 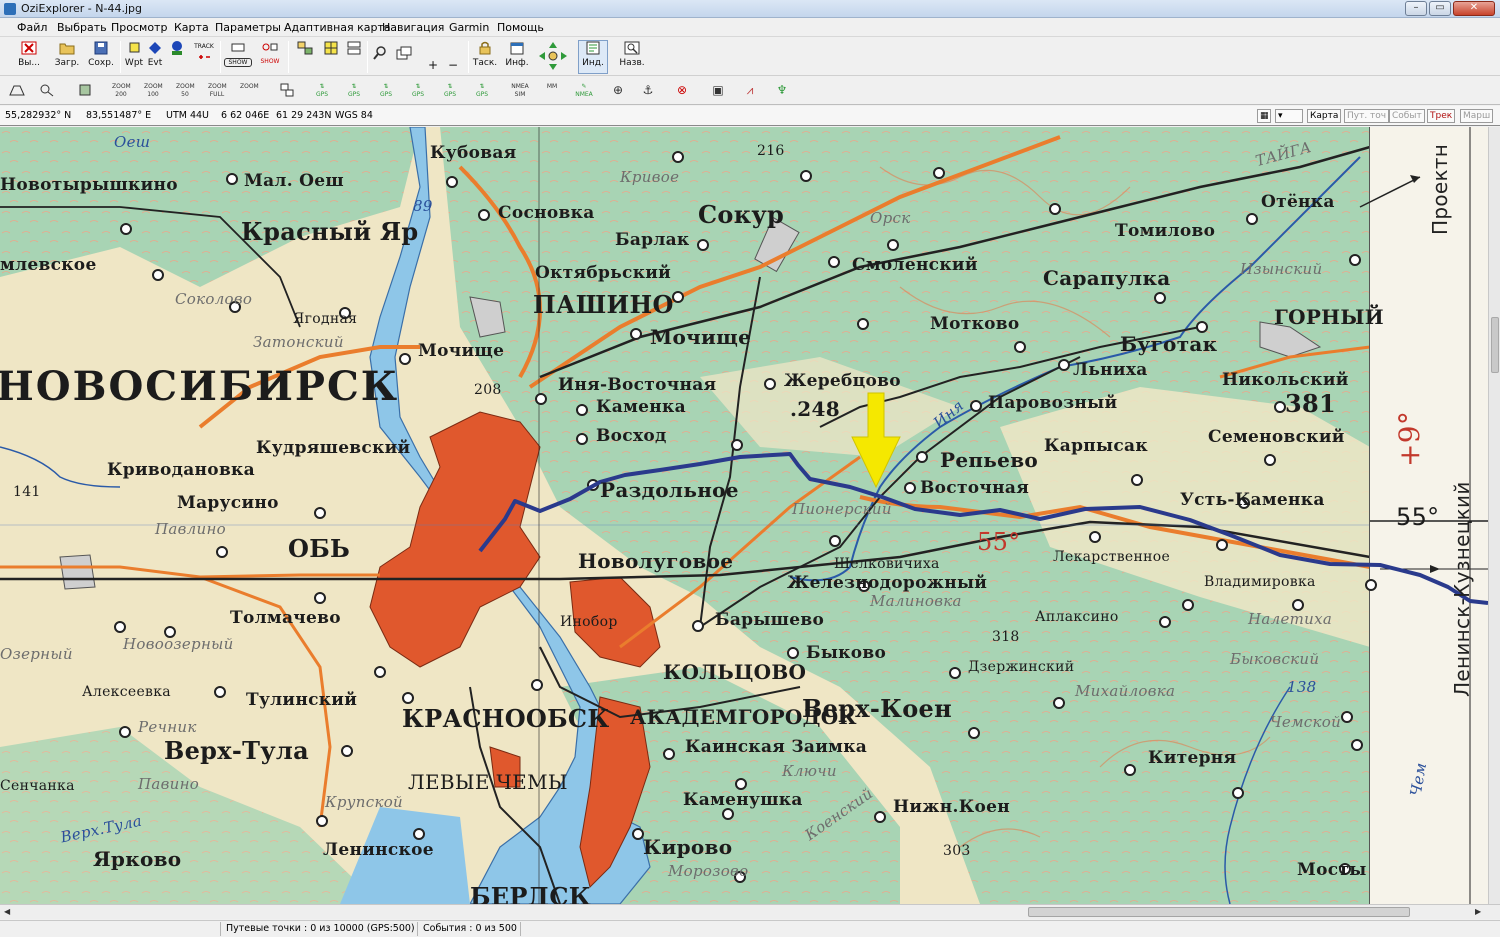 What do you see at coordinates (1474, 8) in the screenshot?
I see `close-button: ✕` at bounding box center [1474, 8].